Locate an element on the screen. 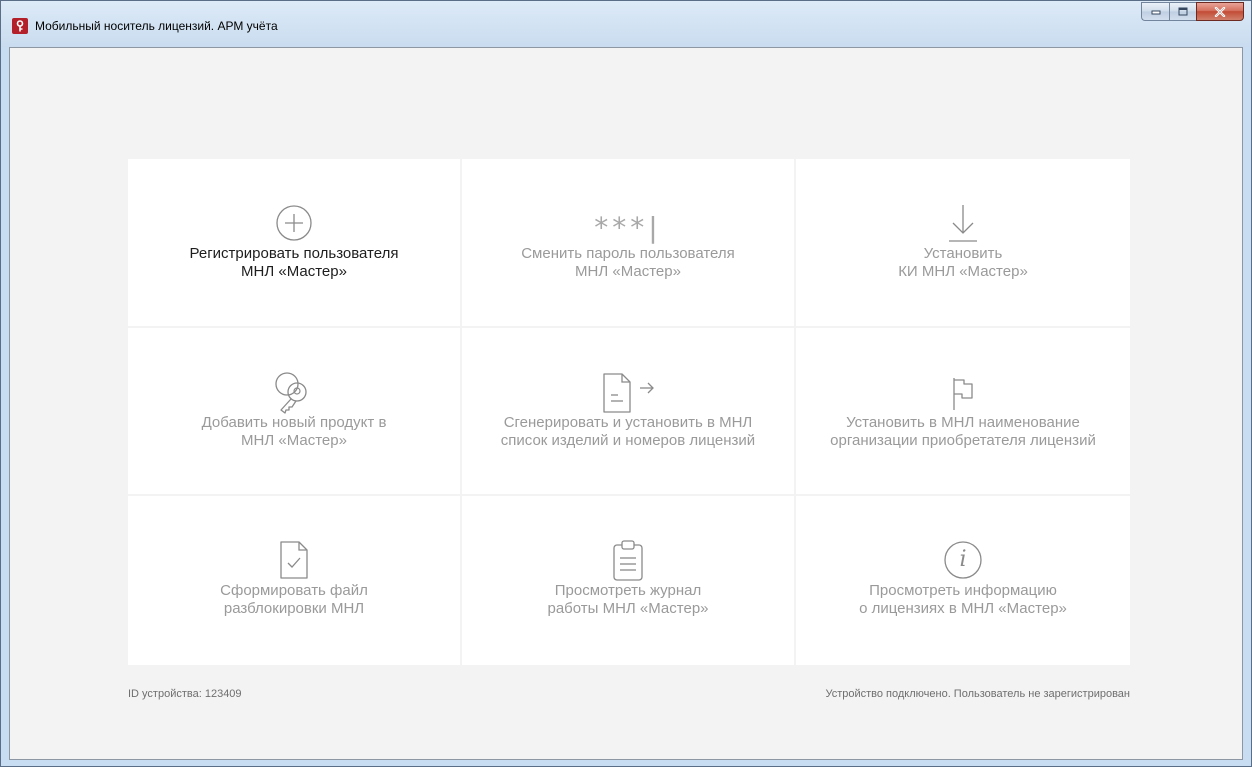  minimize-button is located at coordinates (1155, 11).